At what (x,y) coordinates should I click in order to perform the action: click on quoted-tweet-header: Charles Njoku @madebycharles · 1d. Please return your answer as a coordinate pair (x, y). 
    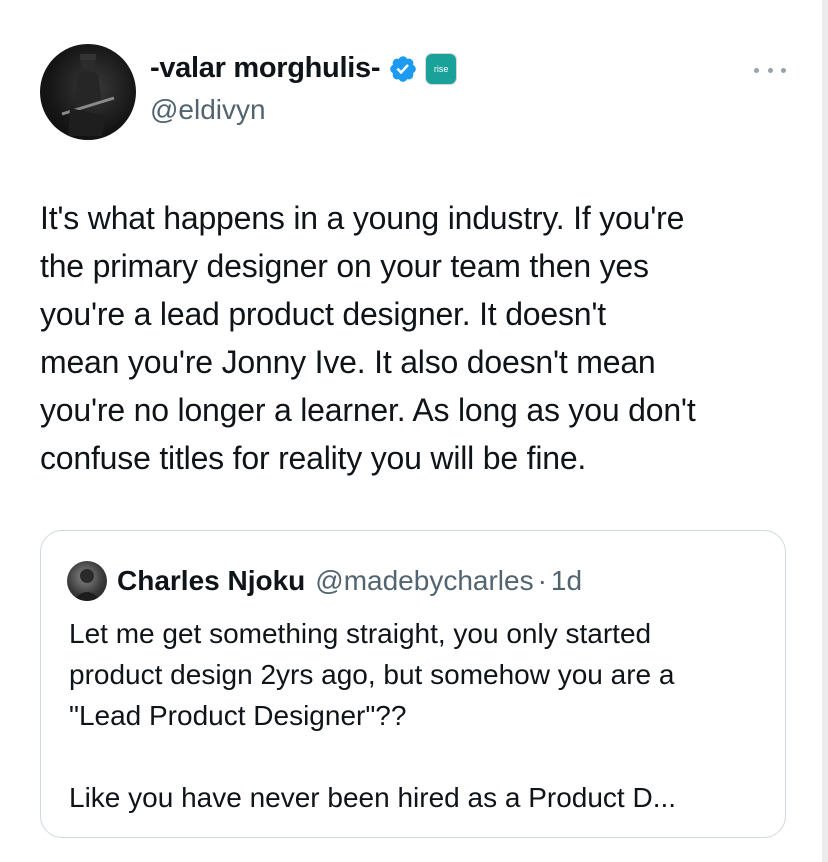
    Looking at the image, I should click on (324, 581).